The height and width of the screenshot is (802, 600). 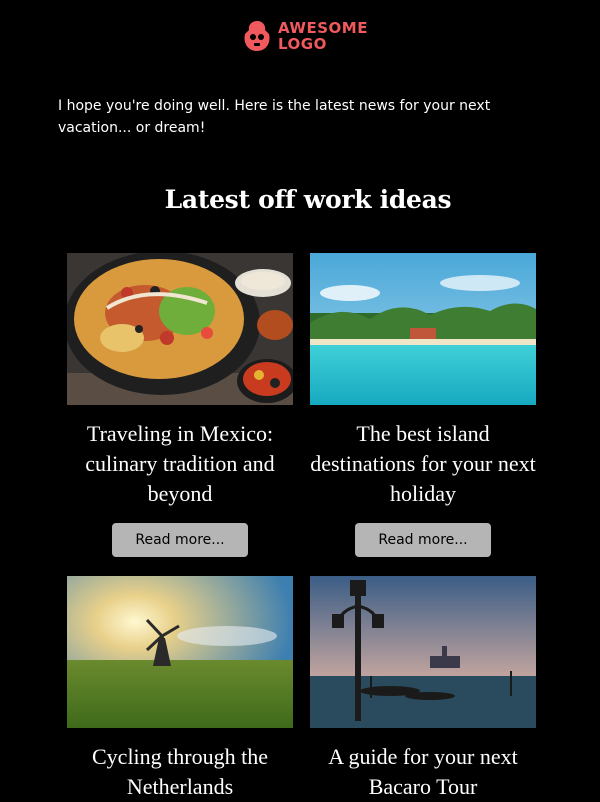 I want to click on card-title: Cycling through the Netherlands, so click(x=180, y=772).